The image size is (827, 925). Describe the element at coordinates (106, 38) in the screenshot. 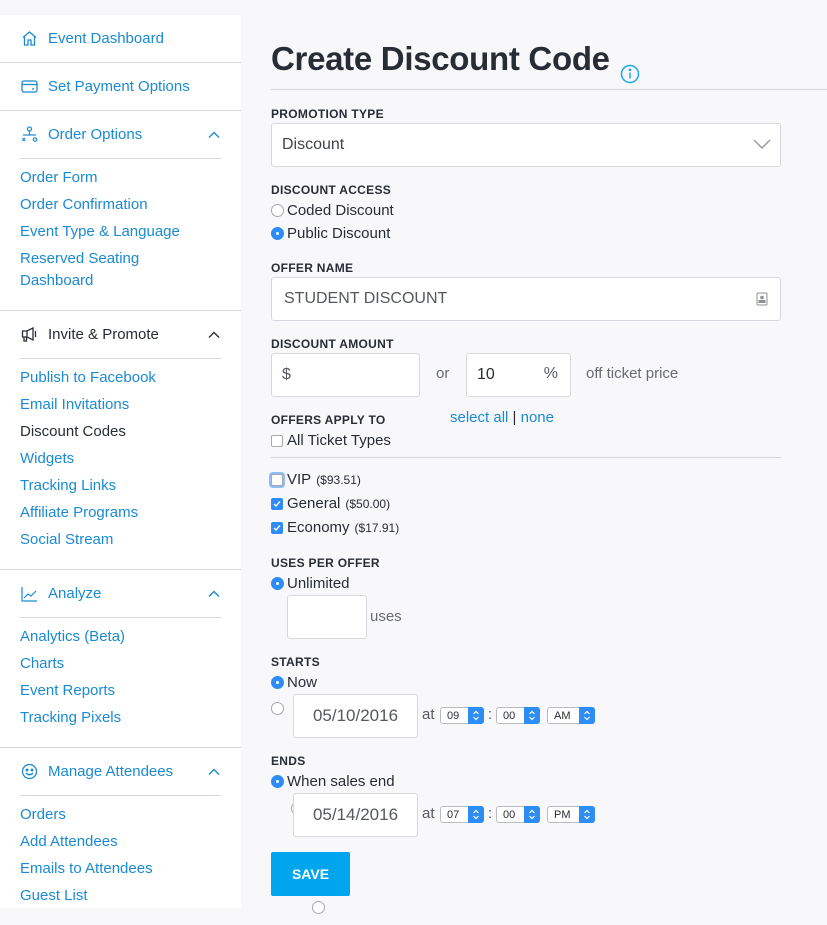

I see `sidebar-item-label: Event Dashboard` at that location.